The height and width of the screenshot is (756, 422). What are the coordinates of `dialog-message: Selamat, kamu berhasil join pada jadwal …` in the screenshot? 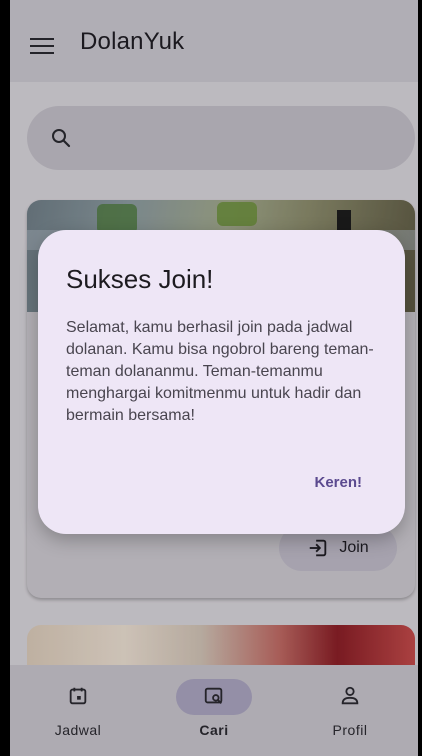 It's located at (220, 371).